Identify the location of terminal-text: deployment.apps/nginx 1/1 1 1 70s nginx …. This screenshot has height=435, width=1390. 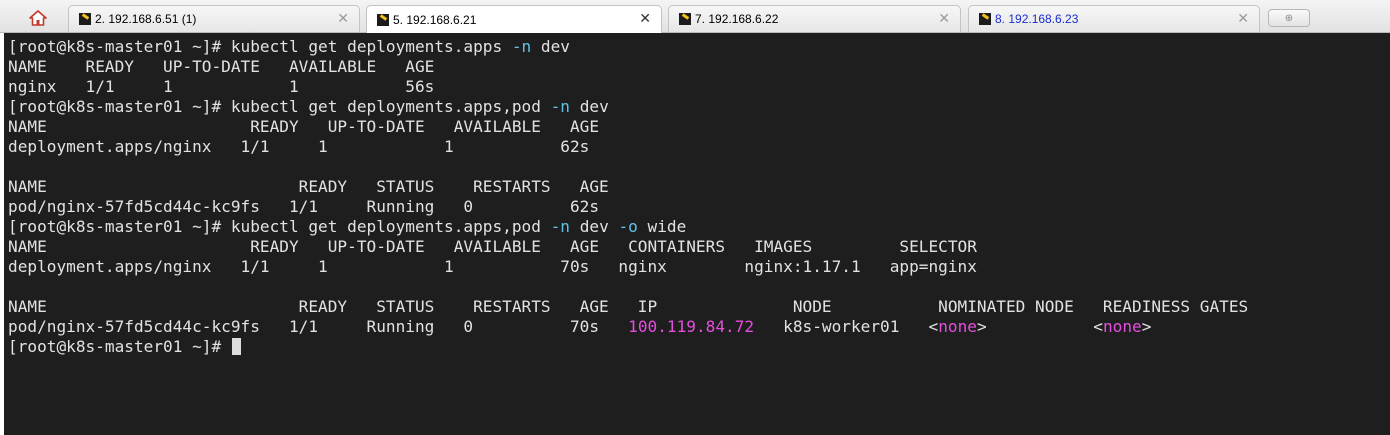
(492, 266).